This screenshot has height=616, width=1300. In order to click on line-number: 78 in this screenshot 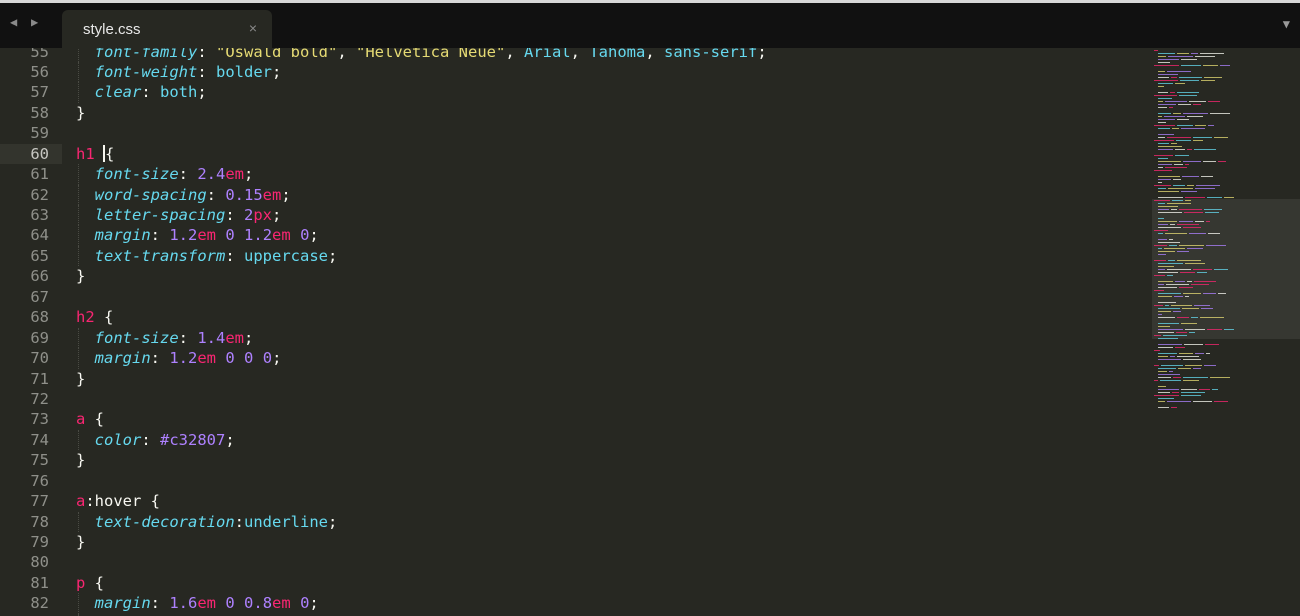, I will do `click(39, 521)`.